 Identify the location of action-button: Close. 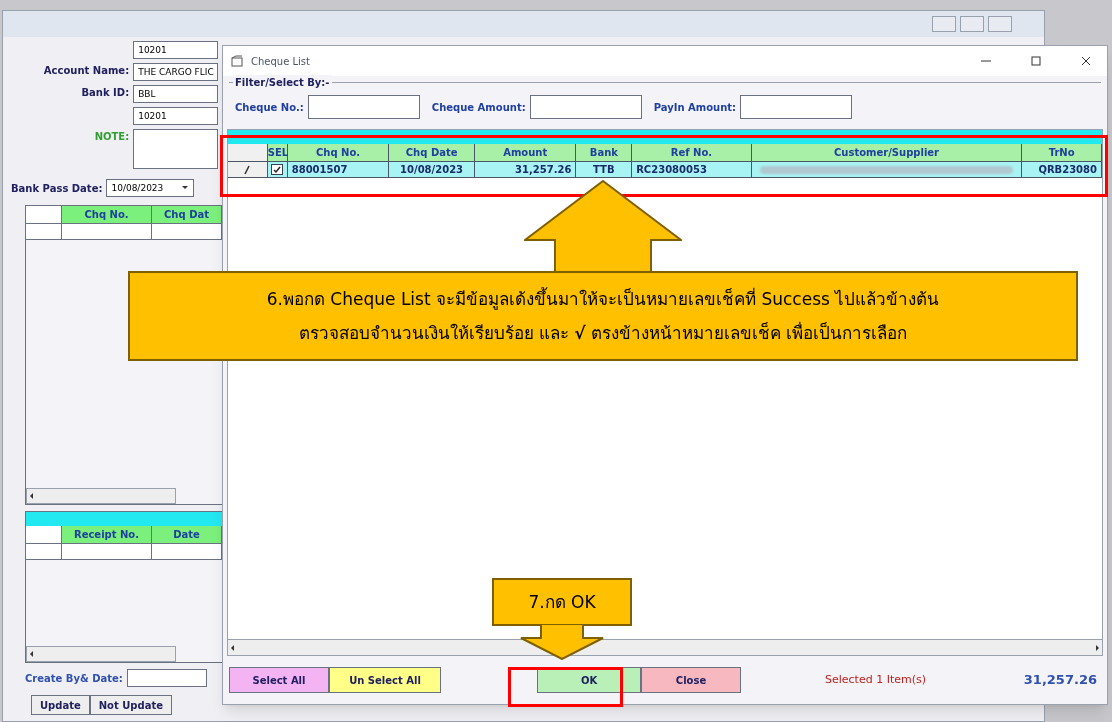
(691, 680).